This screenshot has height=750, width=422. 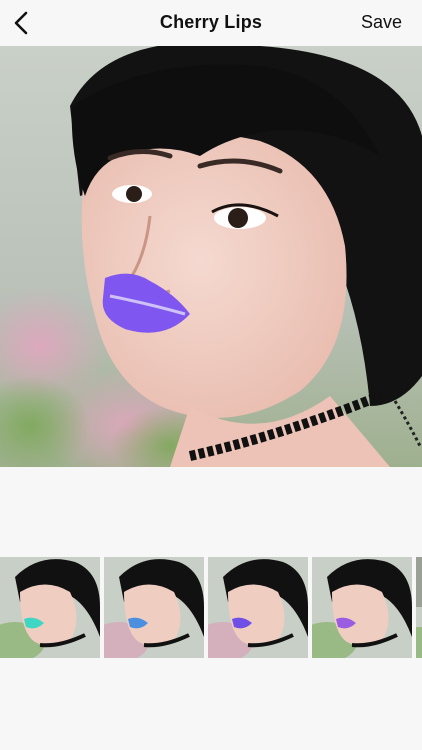 I want to click on top-bar: Cherry Lips Save, so click(x=211, y=23).